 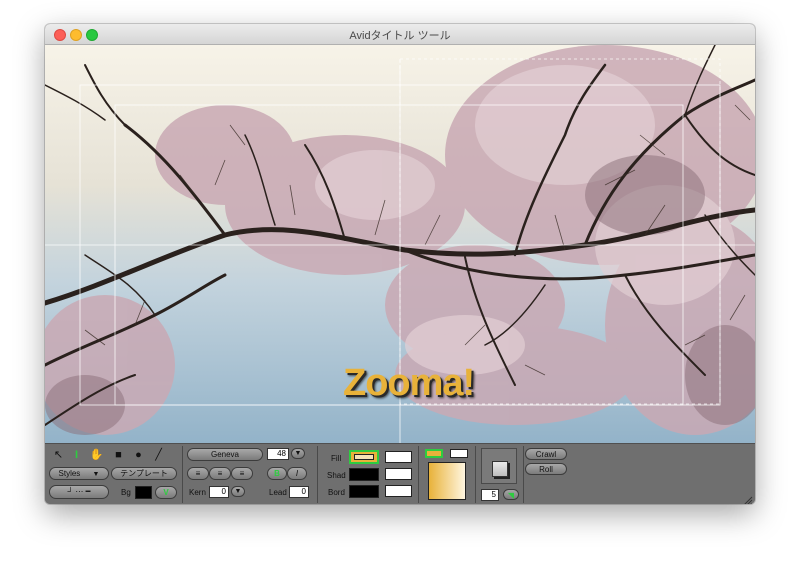 I want to click on title-text: Zooma!, so click(x=409, y=383).